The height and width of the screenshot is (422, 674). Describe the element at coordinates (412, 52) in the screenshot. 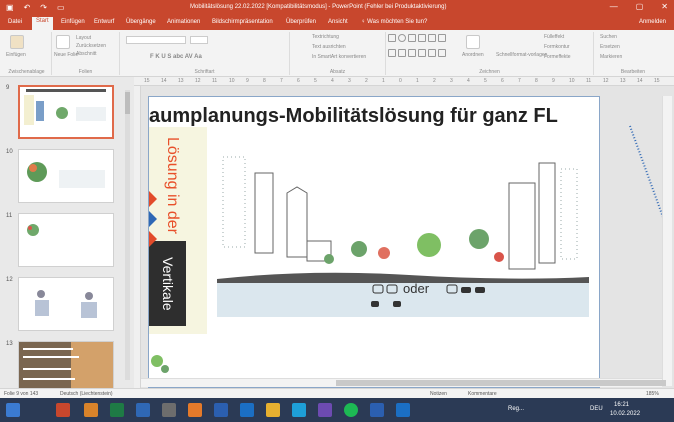

I see `shape-cube-icon` at that location.